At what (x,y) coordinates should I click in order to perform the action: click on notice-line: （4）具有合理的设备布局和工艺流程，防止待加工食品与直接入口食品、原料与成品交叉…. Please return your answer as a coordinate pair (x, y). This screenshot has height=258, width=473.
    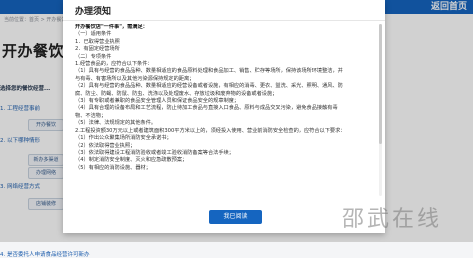
    Looking at the image, I should click on (206, 108).